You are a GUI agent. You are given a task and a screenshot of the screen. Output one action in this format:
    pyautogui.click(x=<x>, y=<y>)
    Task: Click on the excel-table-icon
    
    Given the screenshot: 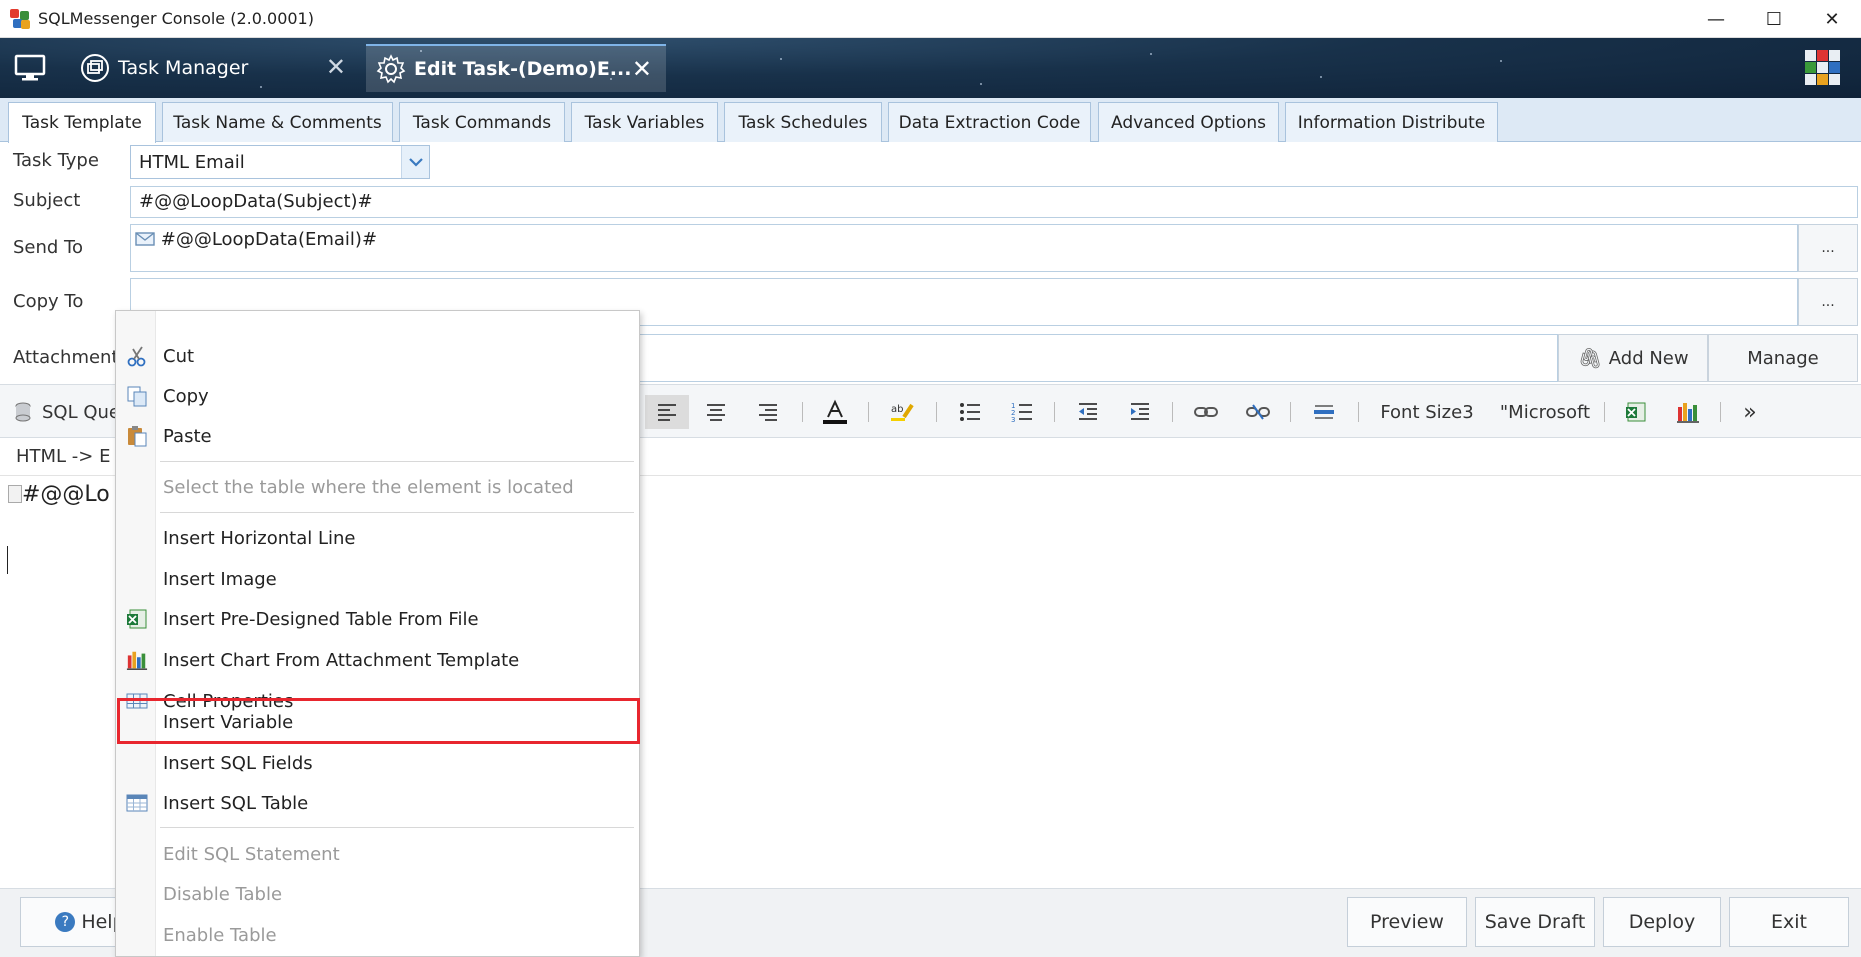 What is the action you would take?
    pyautogui.click(x=1636, y=412)
    